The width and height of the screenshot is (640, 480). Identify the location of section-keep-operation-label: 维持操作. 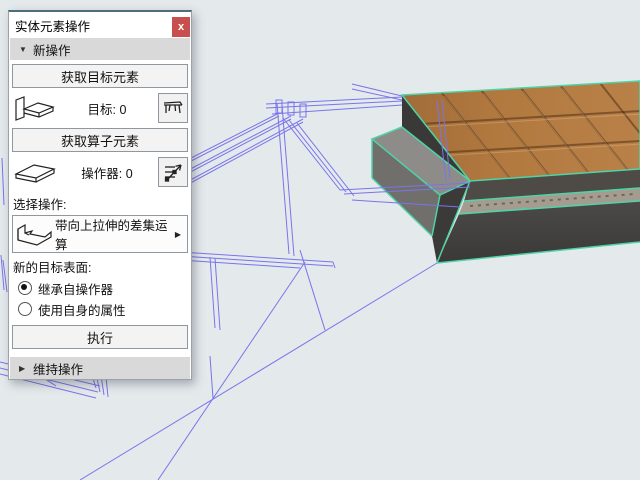
(58, 369).